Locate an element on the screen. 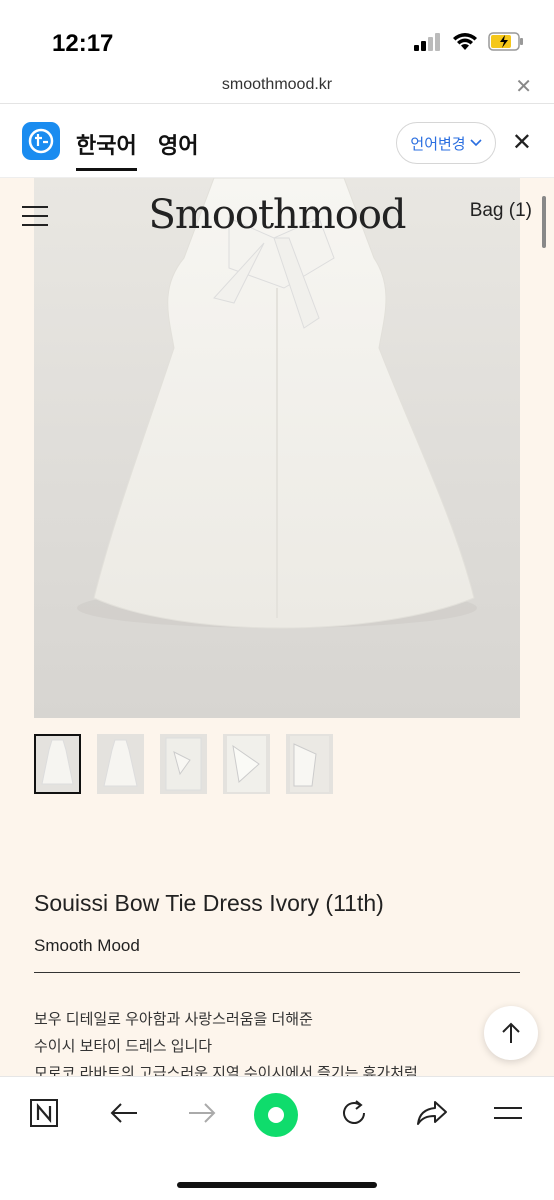 This screenshot has height=1200, width=554. thumbnail-strip is located at coordinates (183, 764).